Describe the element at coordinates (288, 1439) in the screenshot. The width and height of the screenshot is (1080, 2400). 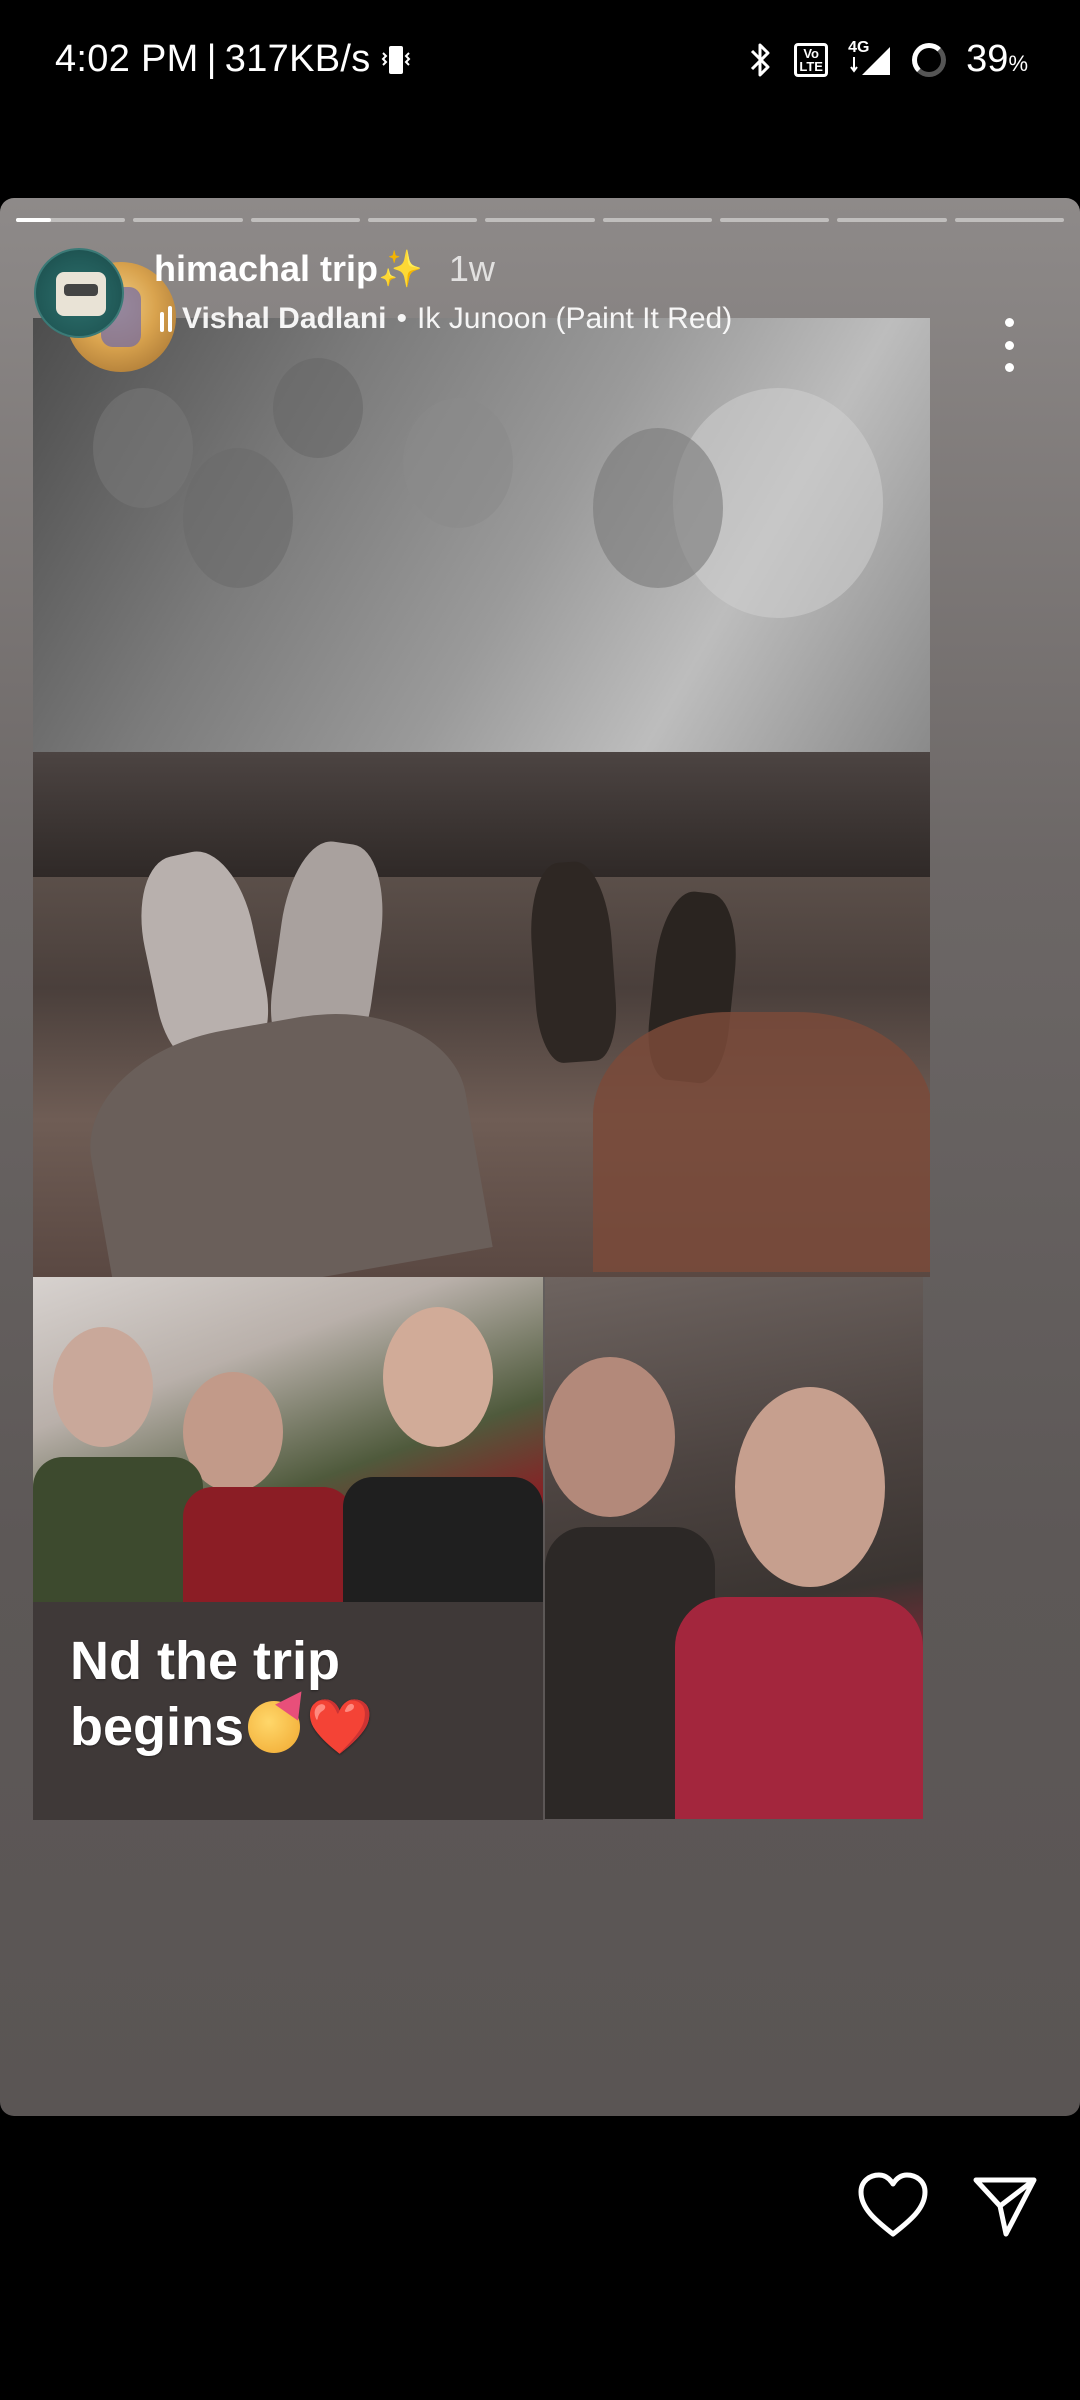
I see `story-photo-three-friends` at that location.